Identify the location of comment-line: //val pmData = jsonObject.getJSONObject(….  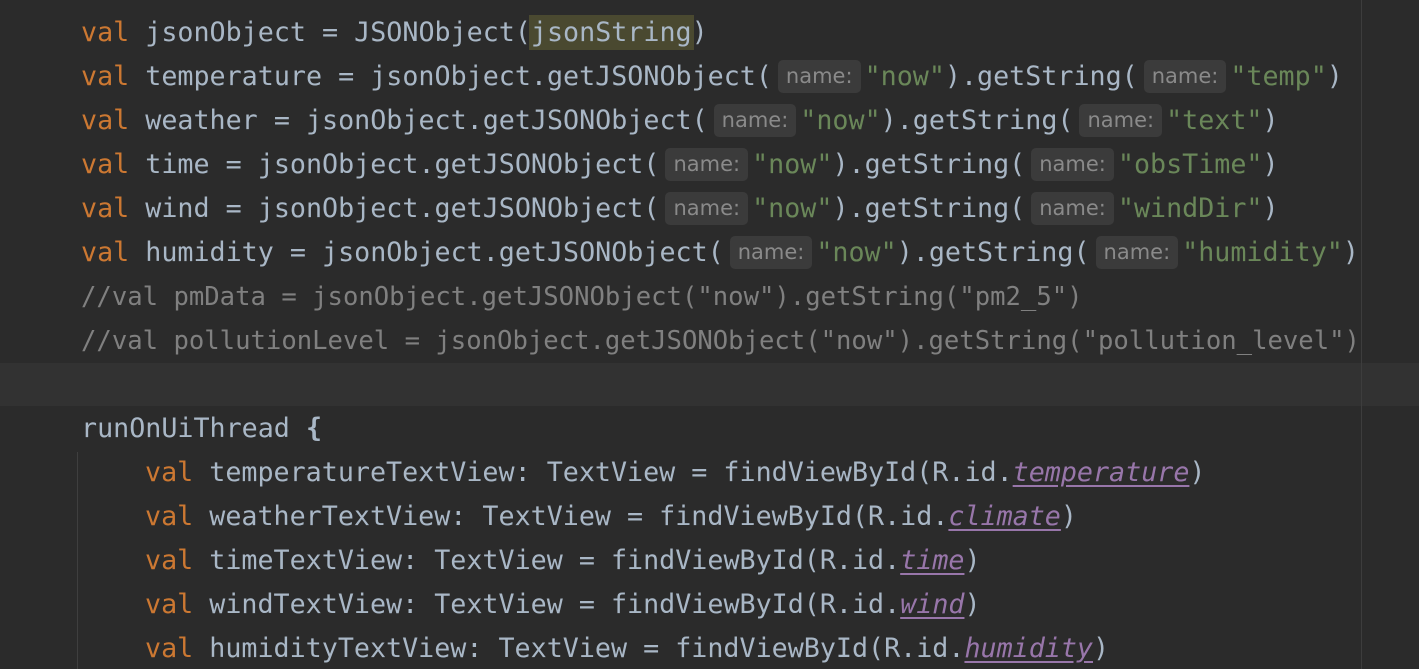
(582, 297).